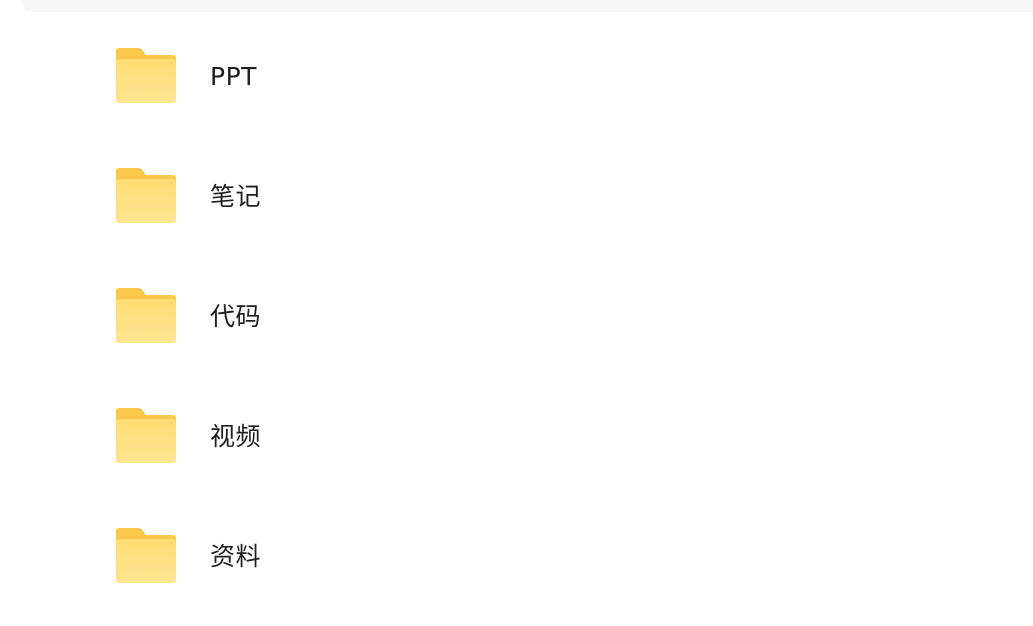  What do you see at coordinates (320, 77) in the screenshot?
I see `folder-item-ppt: PPT` at bounding box center [320, 77].